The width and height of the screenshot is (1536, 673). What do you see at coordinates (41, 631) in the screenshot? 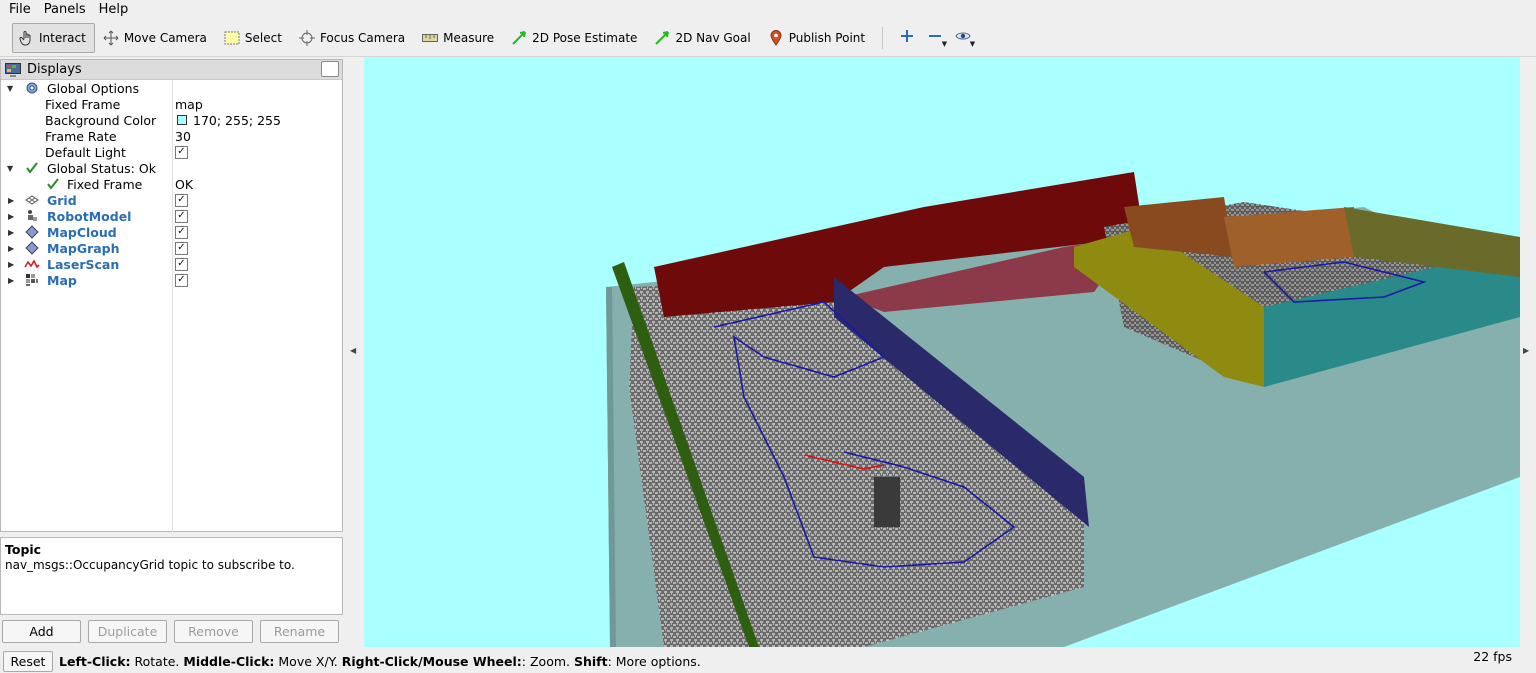
I see `add-button: Add` at bounding box center [41, 631].